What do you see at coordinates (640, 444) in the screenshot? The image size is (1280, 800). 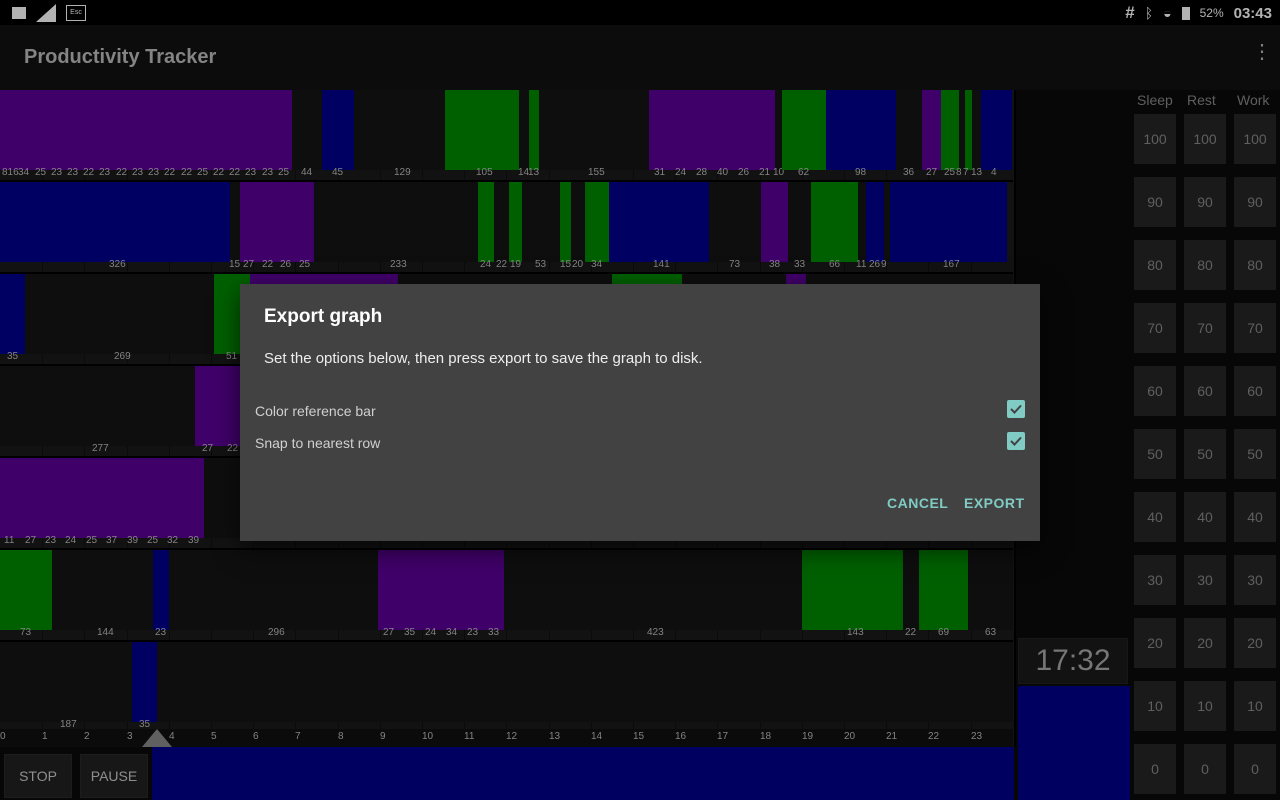 I see `option-snap-to-nearest-row: Snap to nearest row` at bounding box center [640, 444].